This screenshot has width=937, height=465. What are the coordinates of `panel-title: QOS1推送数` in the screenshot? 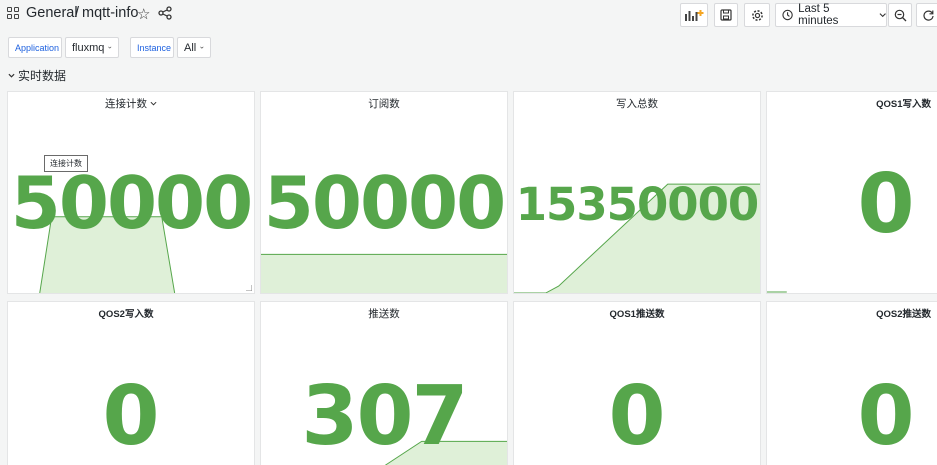 It's located at (637, 313).